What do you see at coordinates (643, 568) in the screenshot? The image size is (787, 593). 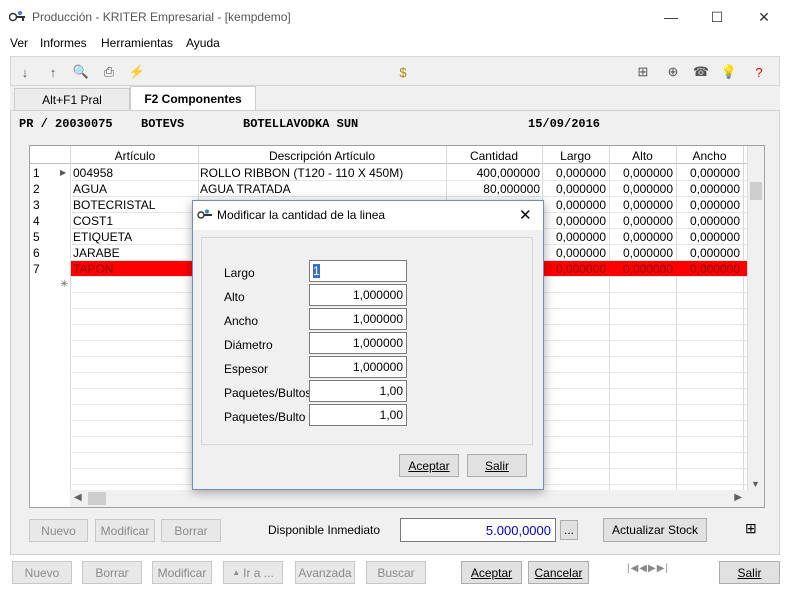 I see `prev-record-icon: ◀` at bounding box center [643, 568].